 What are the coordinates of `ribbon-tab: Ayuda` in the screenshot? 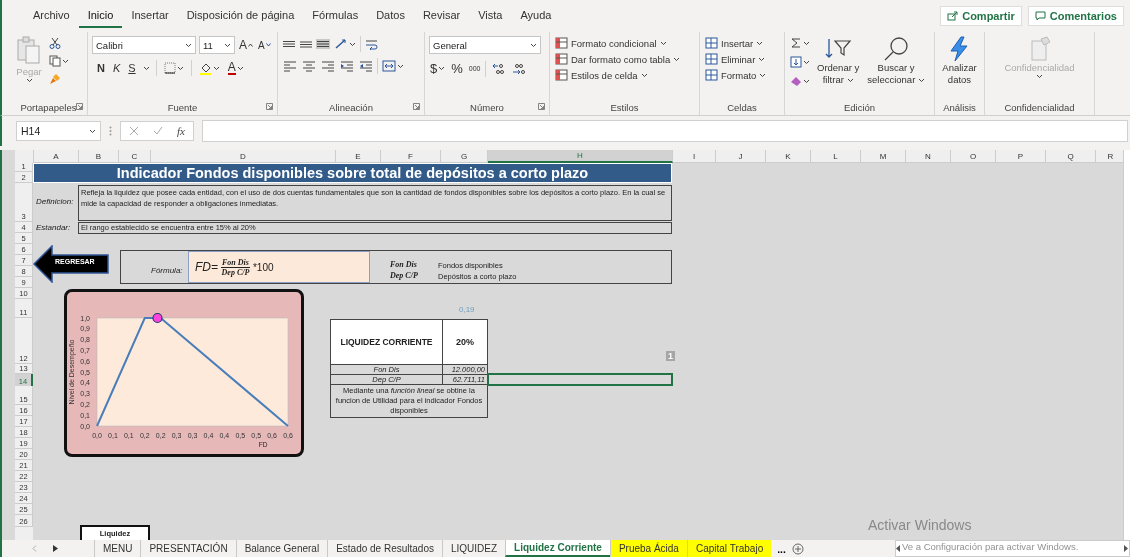 It's located at (536, 16).